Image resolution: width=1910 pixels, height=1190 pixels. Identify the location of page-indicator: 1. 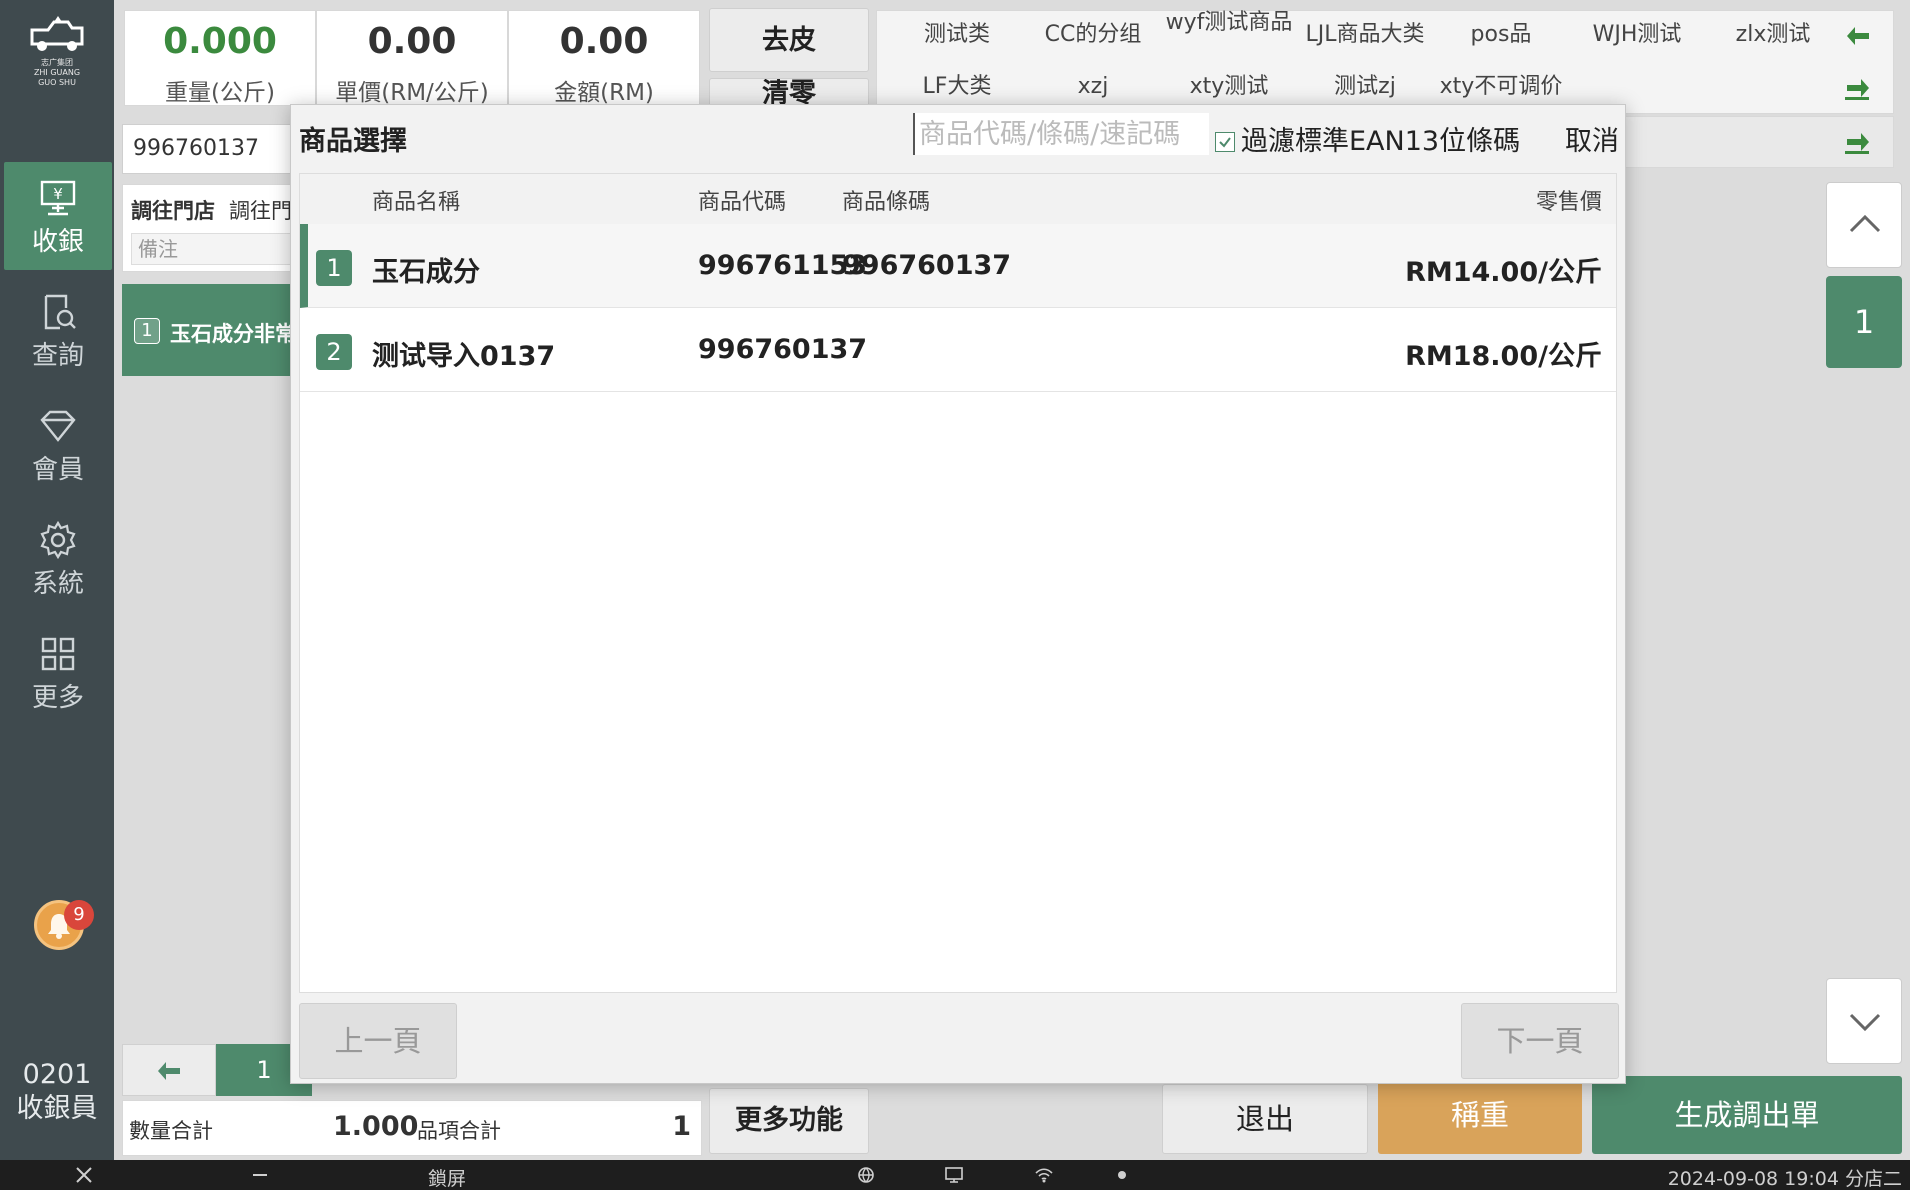
(1864, 322).